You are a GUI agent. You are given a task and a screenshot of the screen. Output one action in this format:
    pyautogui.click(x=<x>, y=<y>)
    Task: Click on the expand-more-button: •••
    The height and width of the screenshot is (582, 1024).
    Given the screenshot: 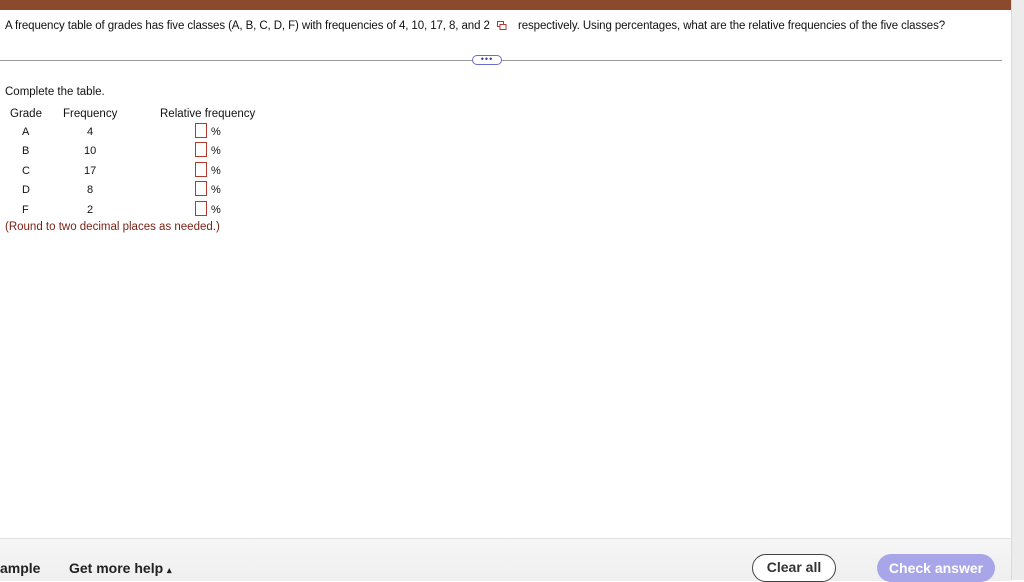 What is the action you would take?
    pyautogui.click(x=487, y=60)
    